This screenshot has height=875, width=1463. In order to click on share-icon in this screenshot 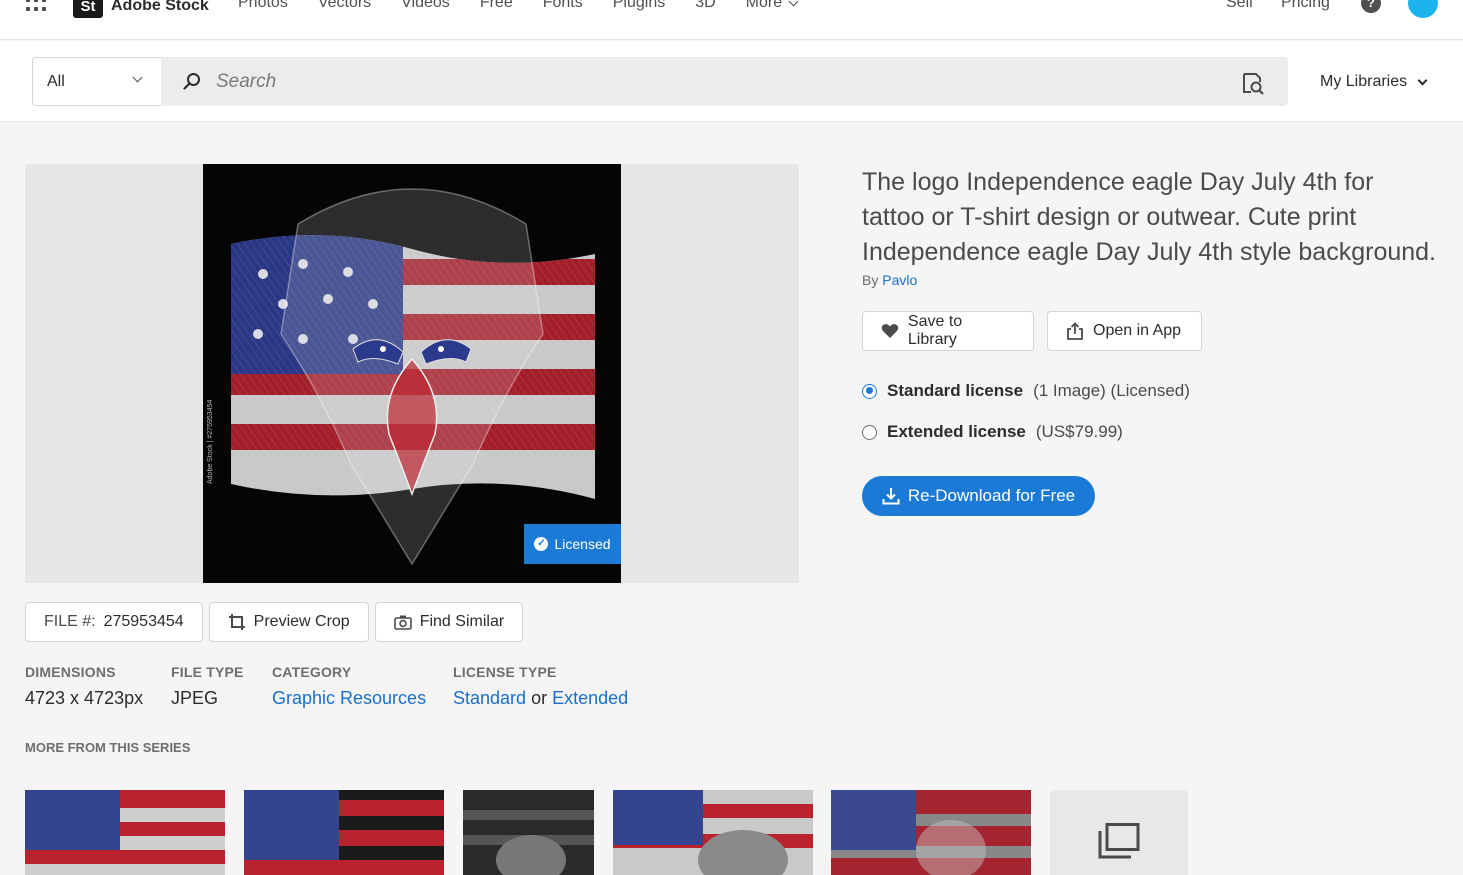, I will do `click(1075, 330)`.